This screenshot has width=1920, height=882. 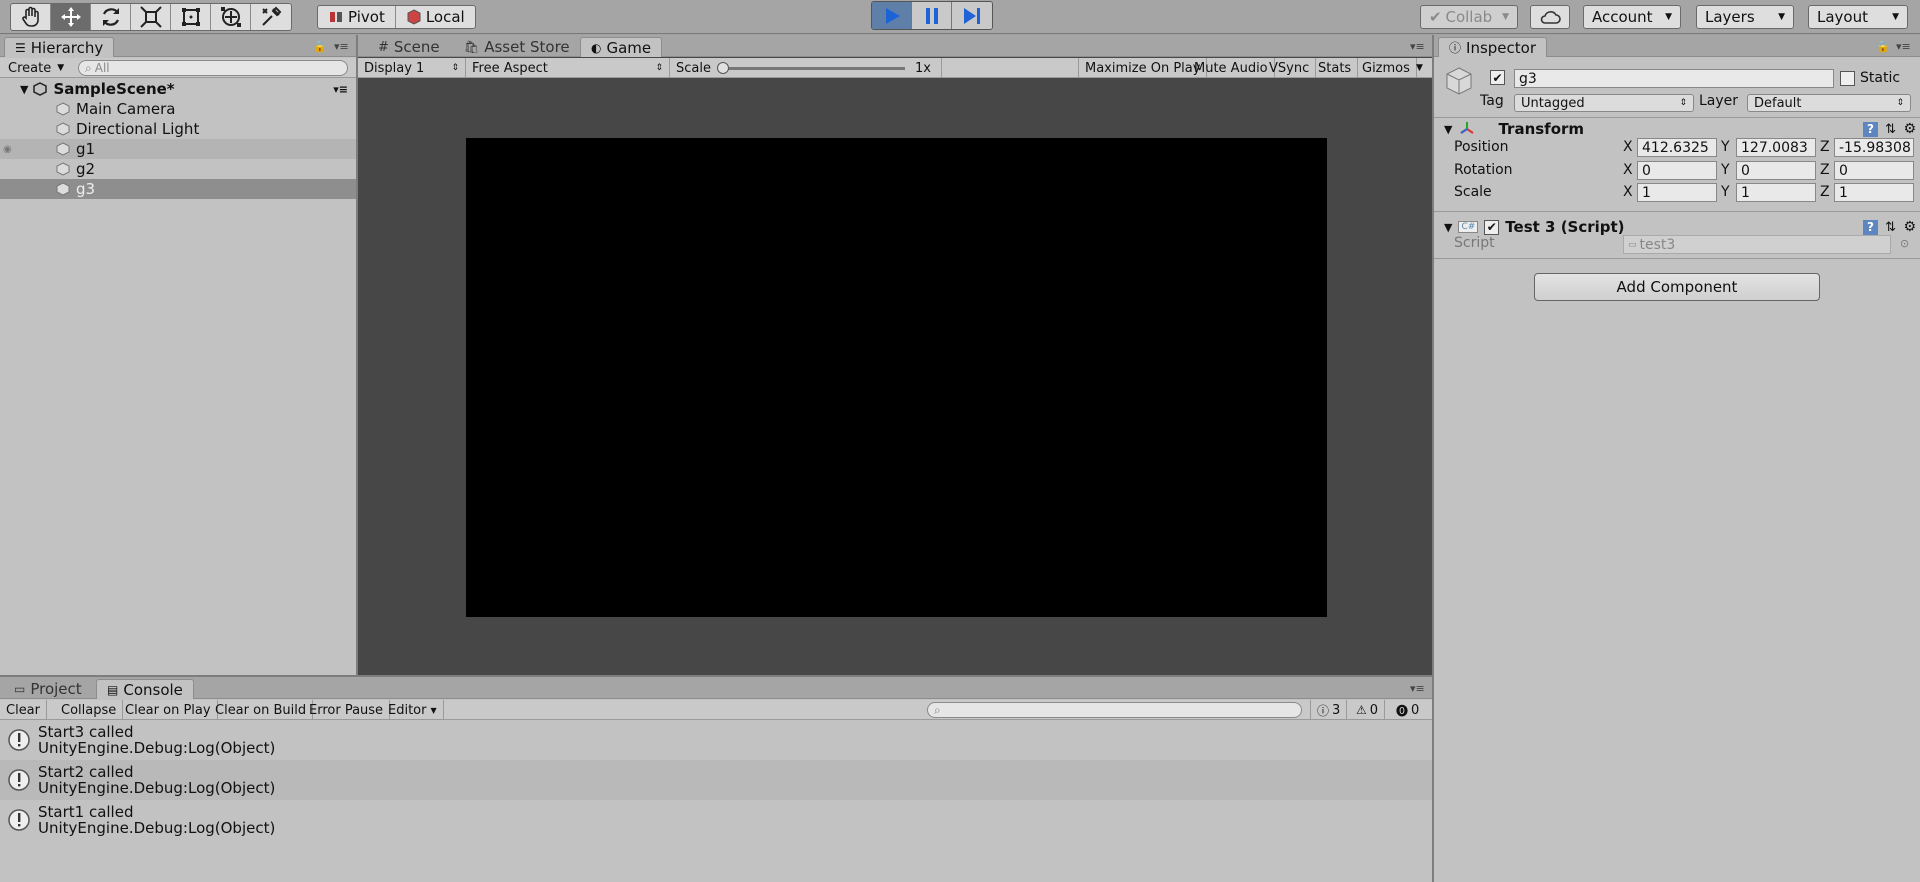 I want to click on tab-project: ▭ Project, so click(x=48, y=689).